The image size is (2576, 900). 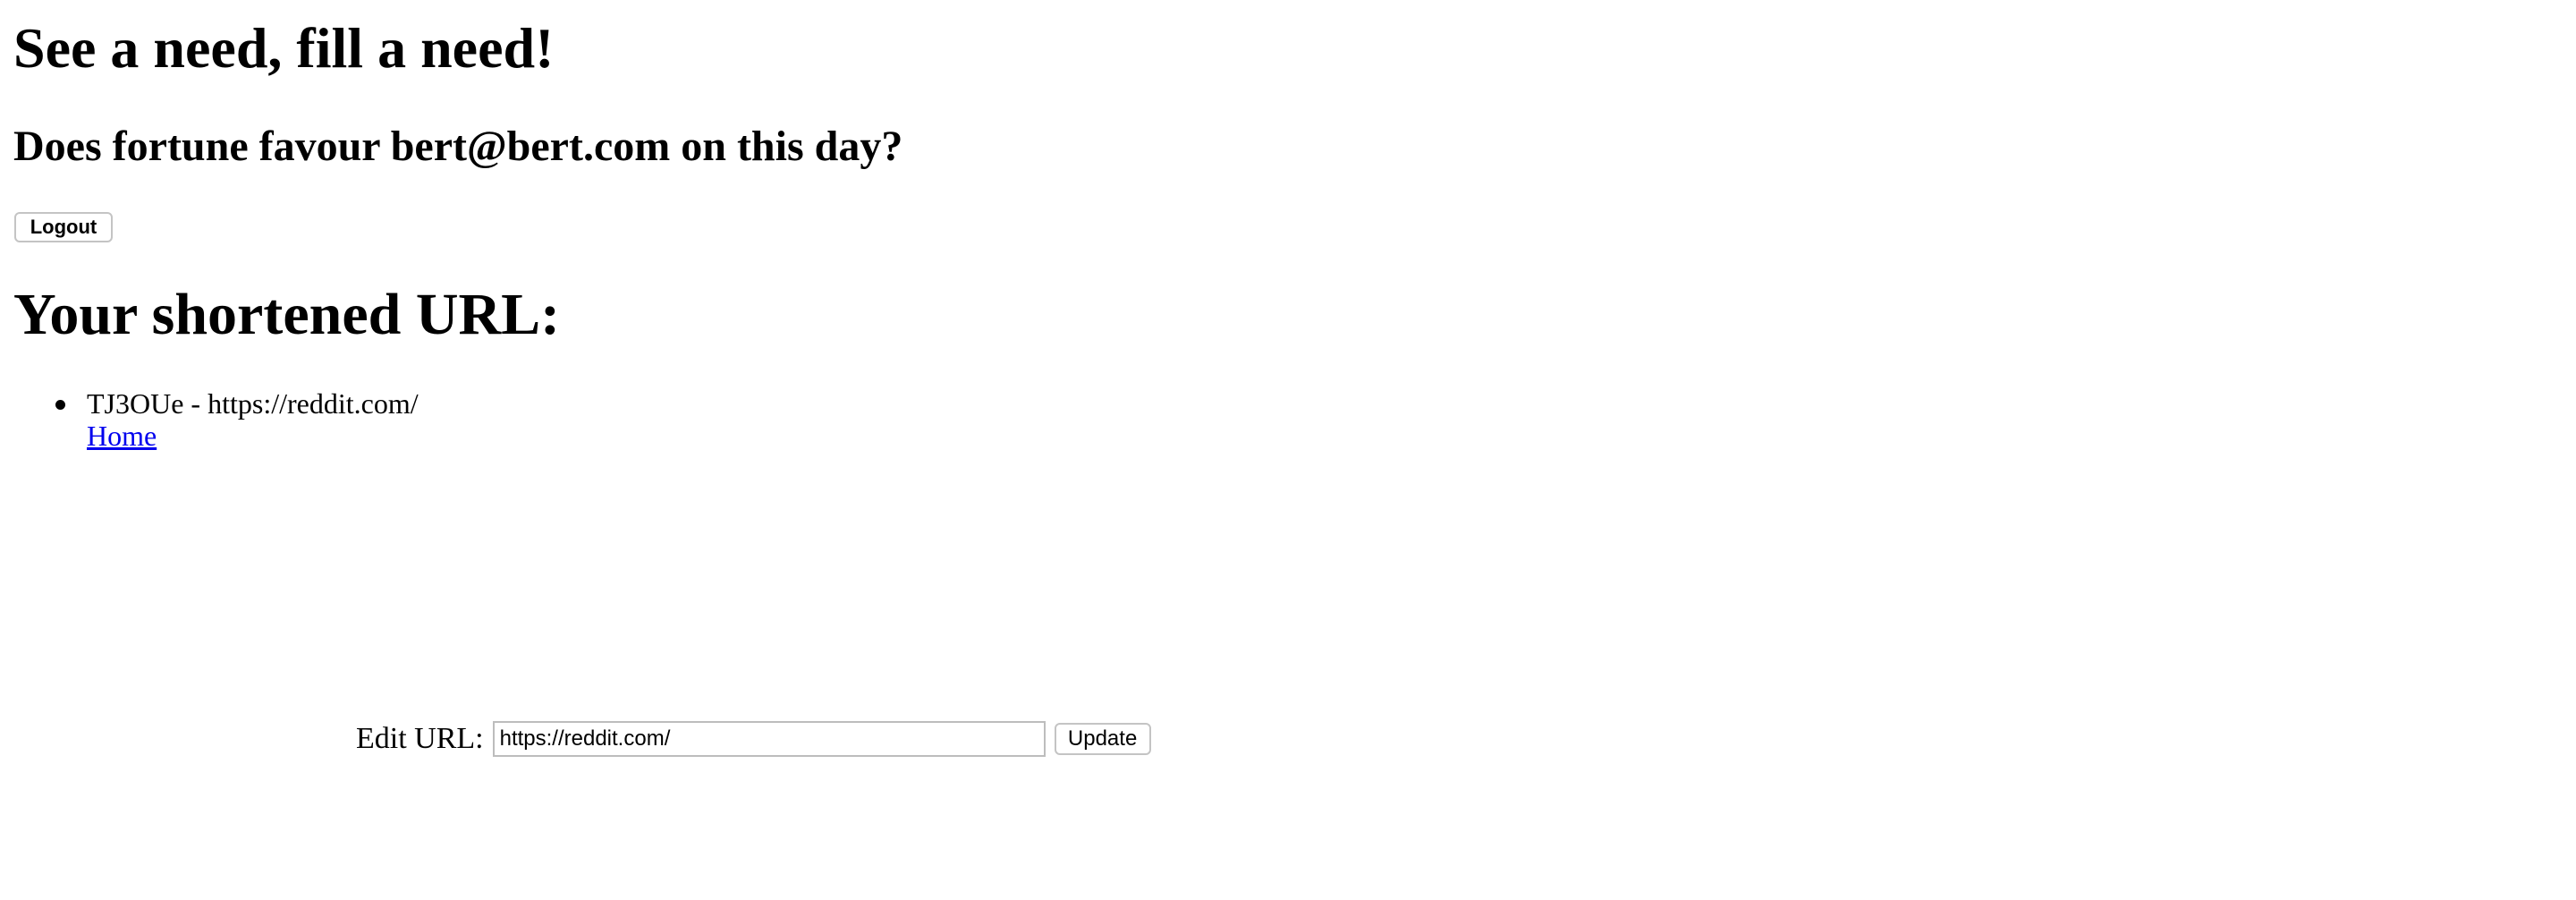 What do you see at coordinates (284, 48) in the screenshot?
I see `site-title: See a need, fill a need!` at bounding box center [284, 48].